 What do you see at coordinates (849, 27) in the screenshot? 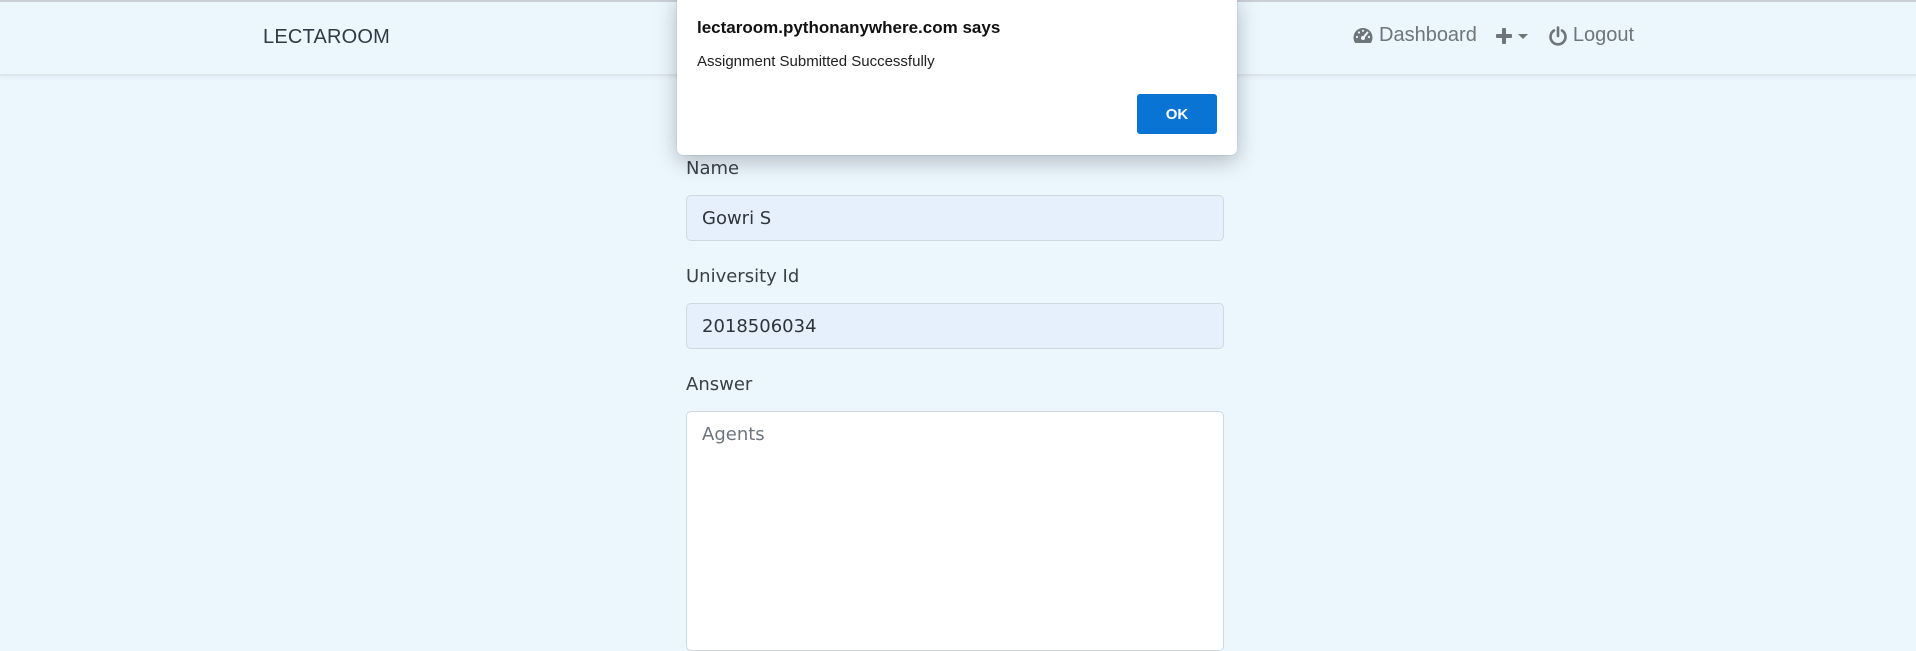
I see `dialog-title: lectaroom.pythonanywhere.com says` at bounding box center [849, 27].